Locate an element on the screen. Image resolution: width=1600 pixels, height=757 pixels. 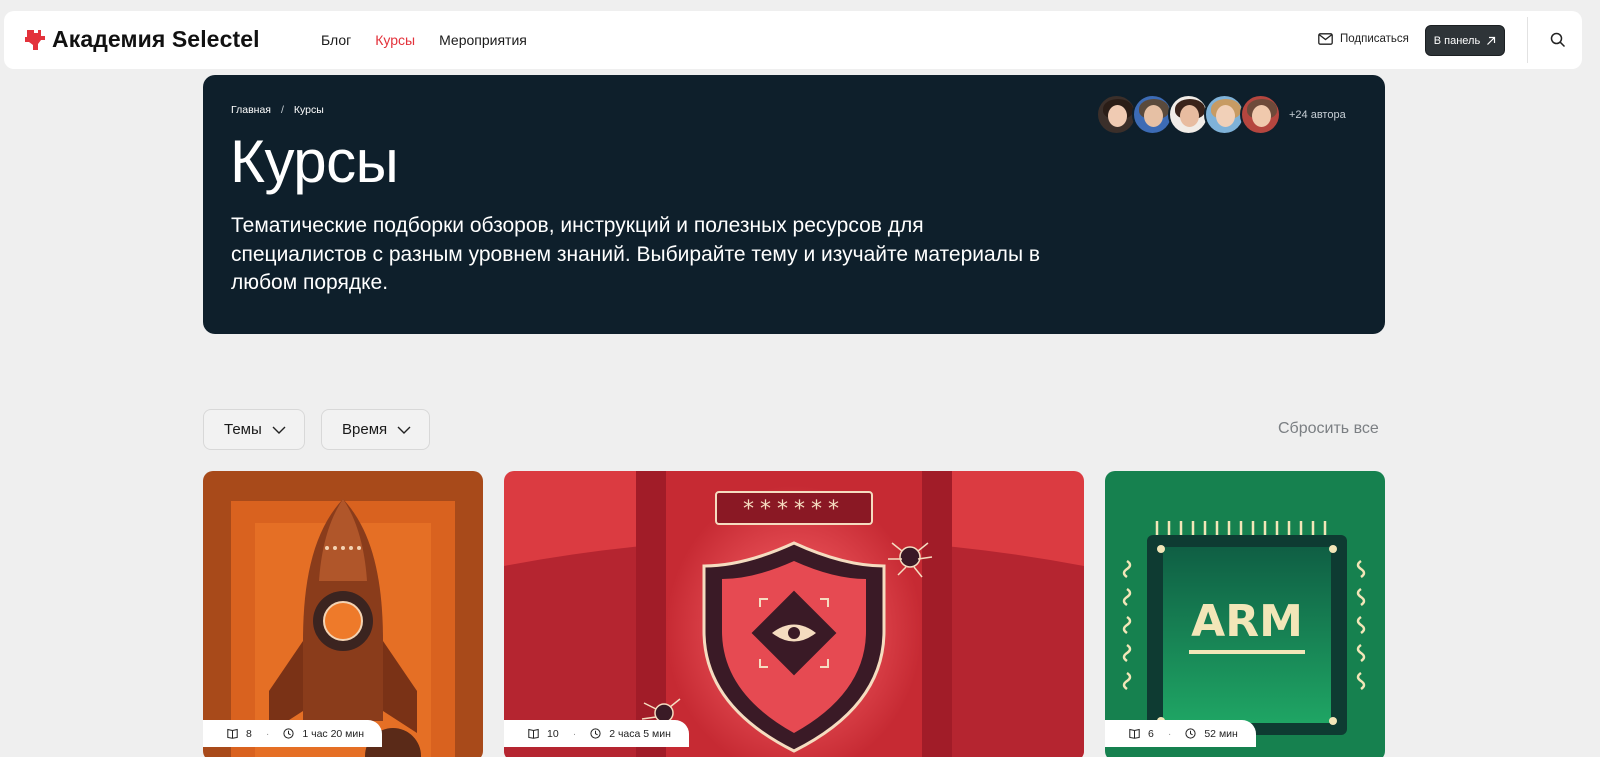
header-divider is located at coordinates (1527, 40).